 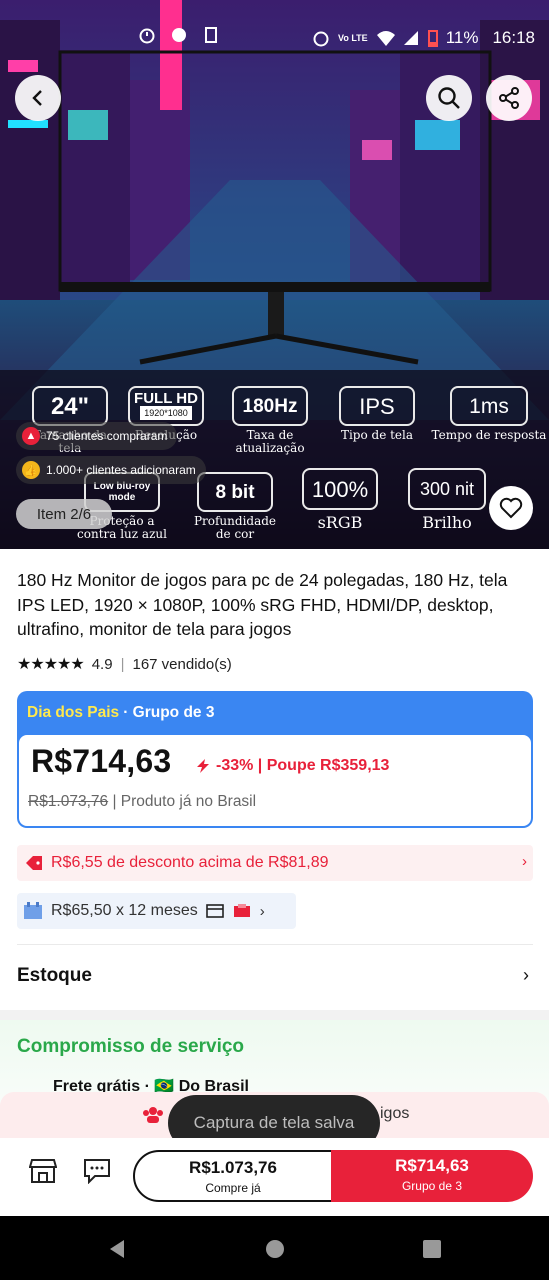 What do you see at coordinates (489, 435) in the screenshot?
I see `spec-label: Tempo de resposta` at bounding box center [489, 435].